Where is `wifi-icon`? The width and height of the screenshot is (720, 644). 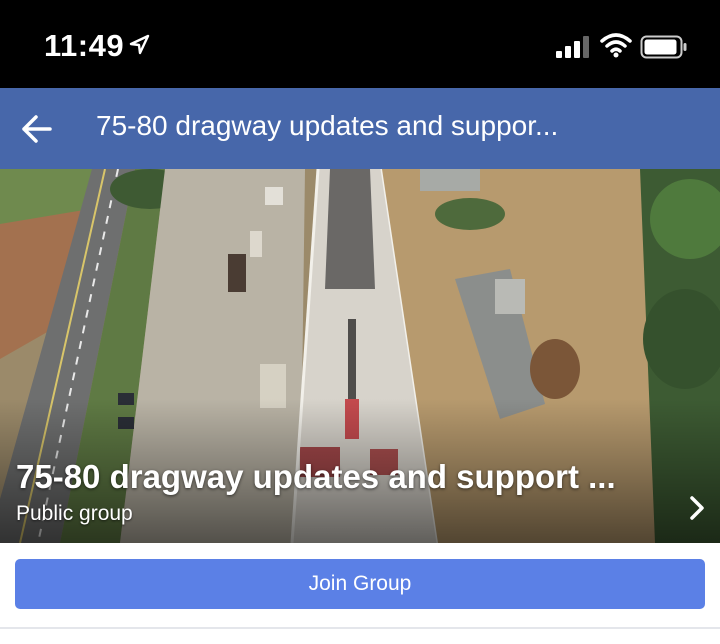 wifi-icon is located at coordinates (616, 45).